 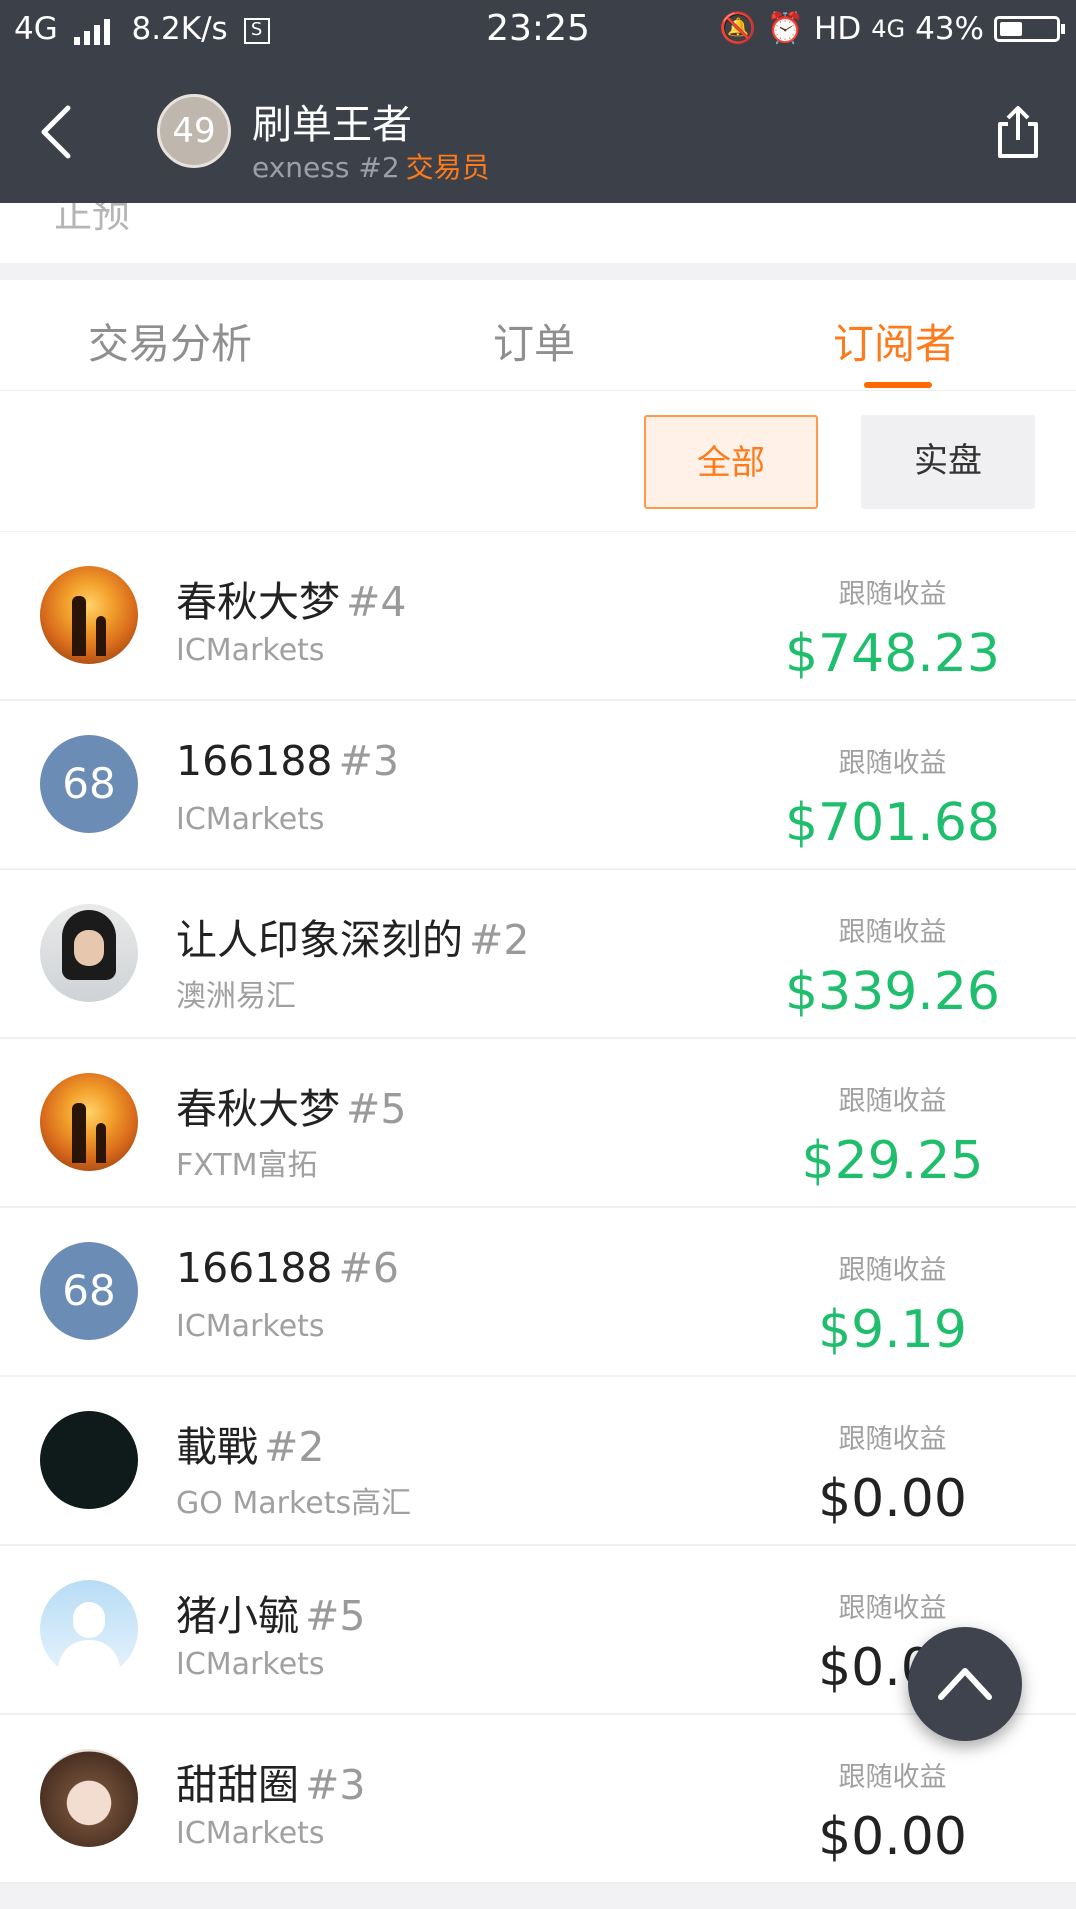 I want to click on tab-orders: 订单, so click(x=534, y=340).